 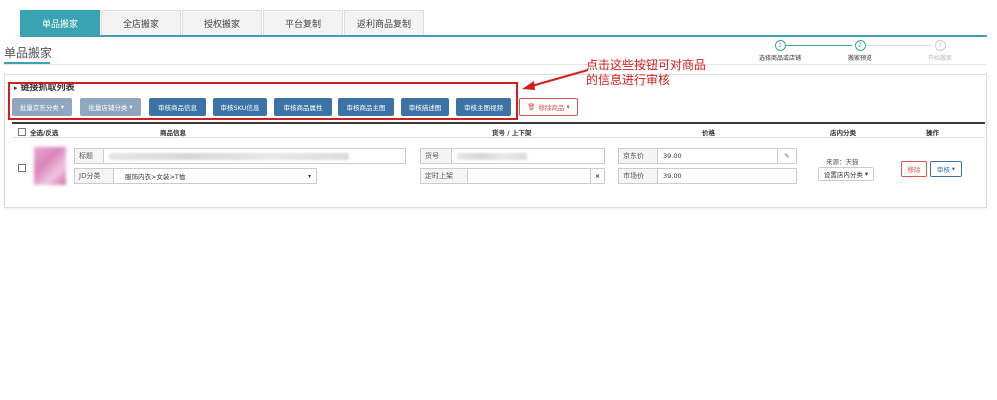 I want to click on step-3: 3 开始搬家, so click(x=940, y=51).